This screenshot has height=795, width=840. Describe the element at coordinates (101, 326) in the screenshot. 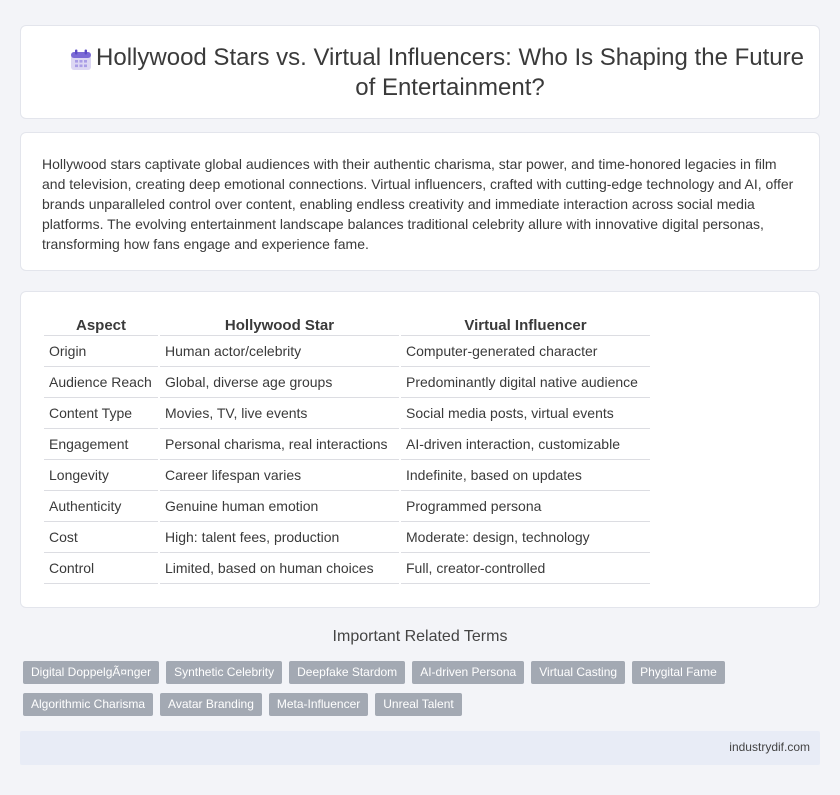

I see `header-aspect: Aspect` at that location.